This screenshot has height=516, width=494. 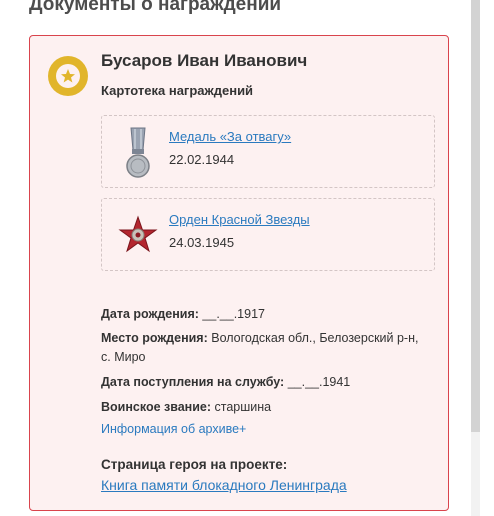 What do you see at coordinates (475, 216) in the screenshot?
I see `scrollbar-thumb` at bounding box center [475, 216].